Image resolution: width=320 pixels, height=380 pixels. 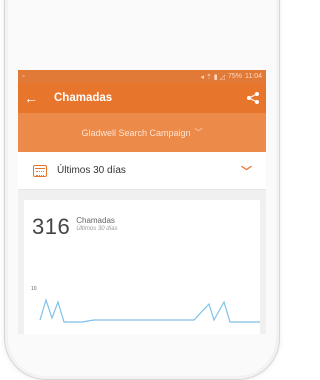 What do you see at coordinates (34, 289) in the screenshot?
I see `y-axis-tick-label: 10` at bounding box center [34, 289].